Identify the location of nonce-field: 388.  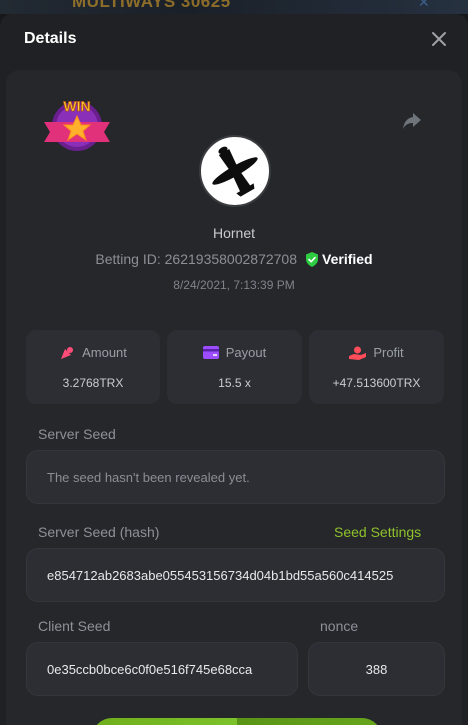
(376, 669).